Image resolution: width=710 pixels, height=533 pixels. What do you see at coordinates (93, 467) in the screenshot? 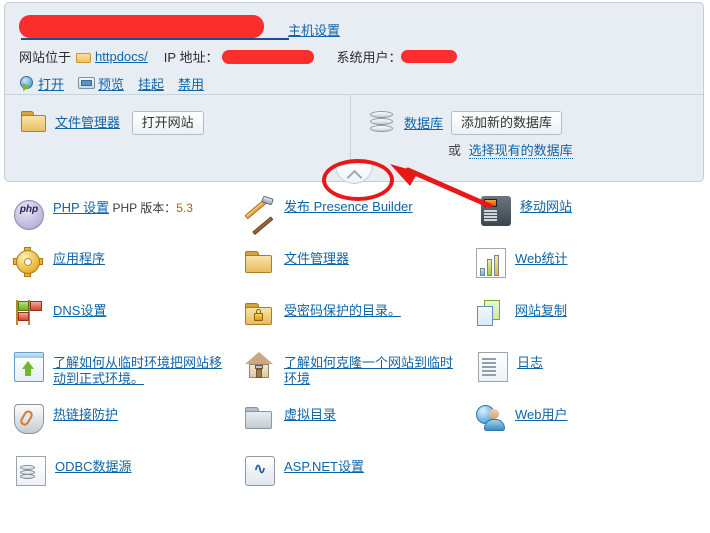
I see `tool-label: ODBC数据源` at bounding box center [93, 467].